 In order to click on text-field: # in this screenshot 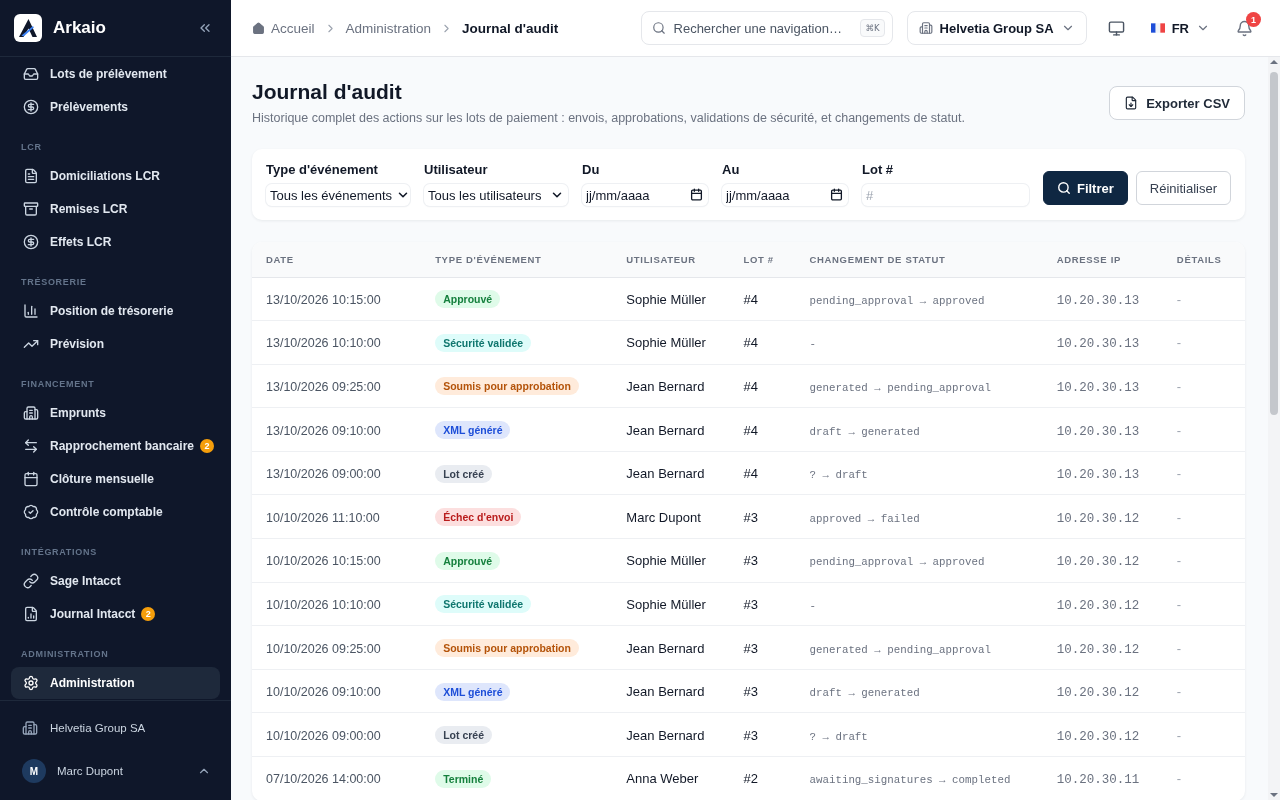, I will do `click(945, 195)`.